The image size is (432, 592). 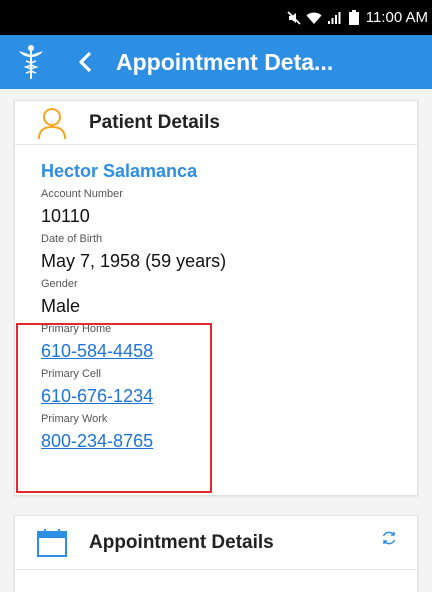 I want to click on status-bar: 11:00 AM, so click(x=216, y=17).